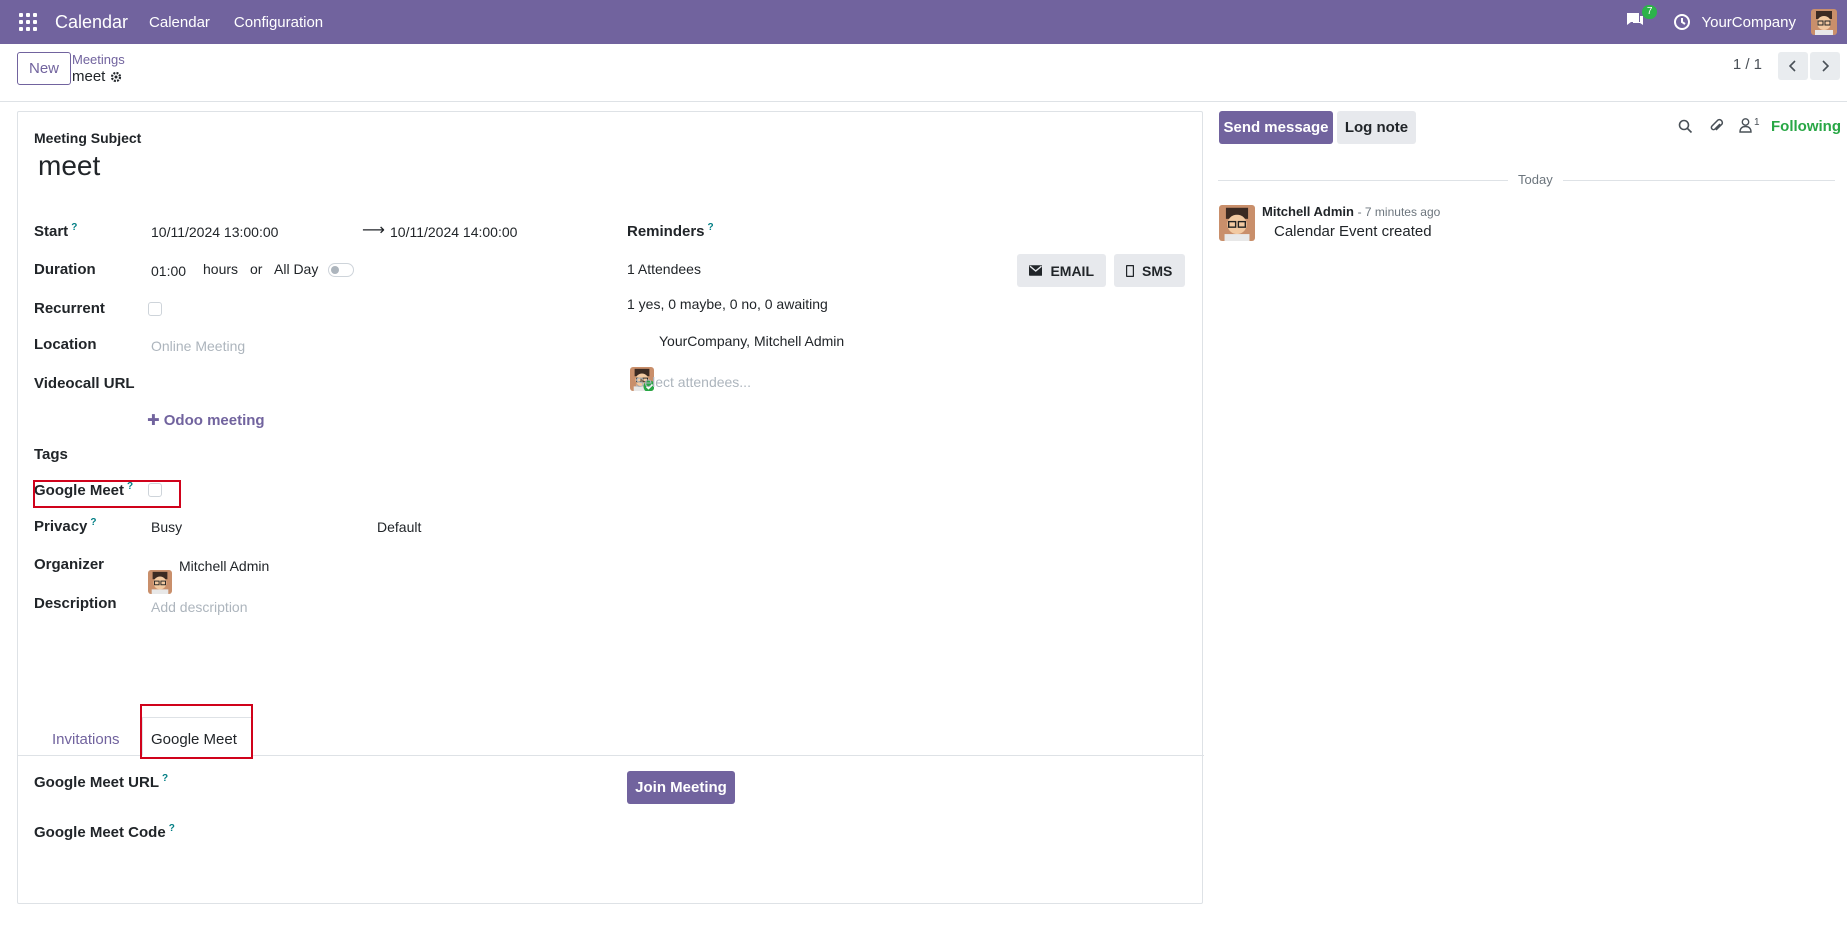 The height and width of the screenshot is (927, 1847). I want to click on add-odoo-meeting-button: ✚ Odoo meeting, so click(206, 420).